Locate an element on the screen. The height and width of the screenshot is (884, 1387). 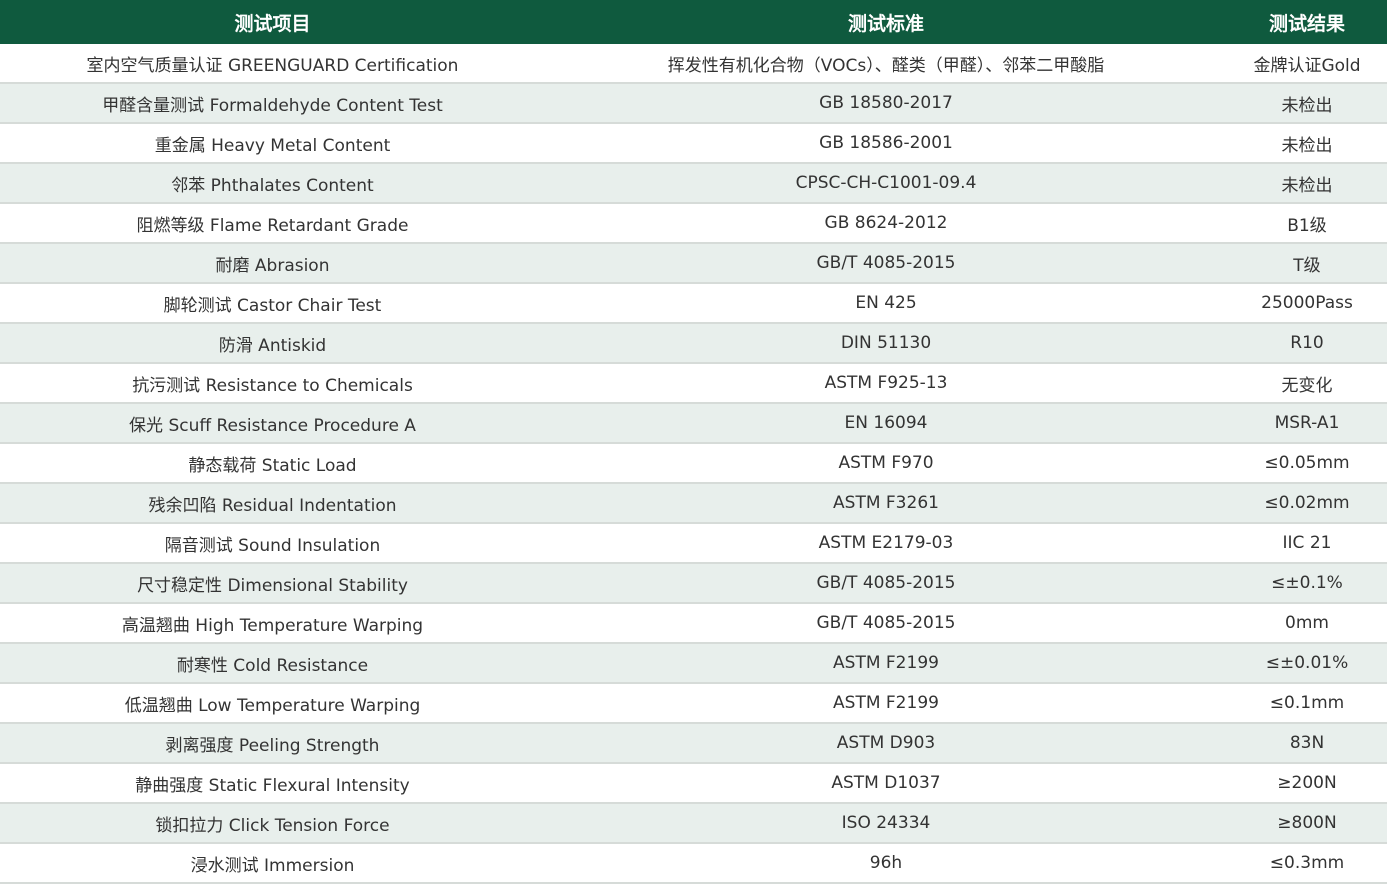
cell-test-standard: 挥发性有机化合物（VOCs）、醛类（甲醛）、邻苯二甲酸脂 is located at coordinates (886, 64).